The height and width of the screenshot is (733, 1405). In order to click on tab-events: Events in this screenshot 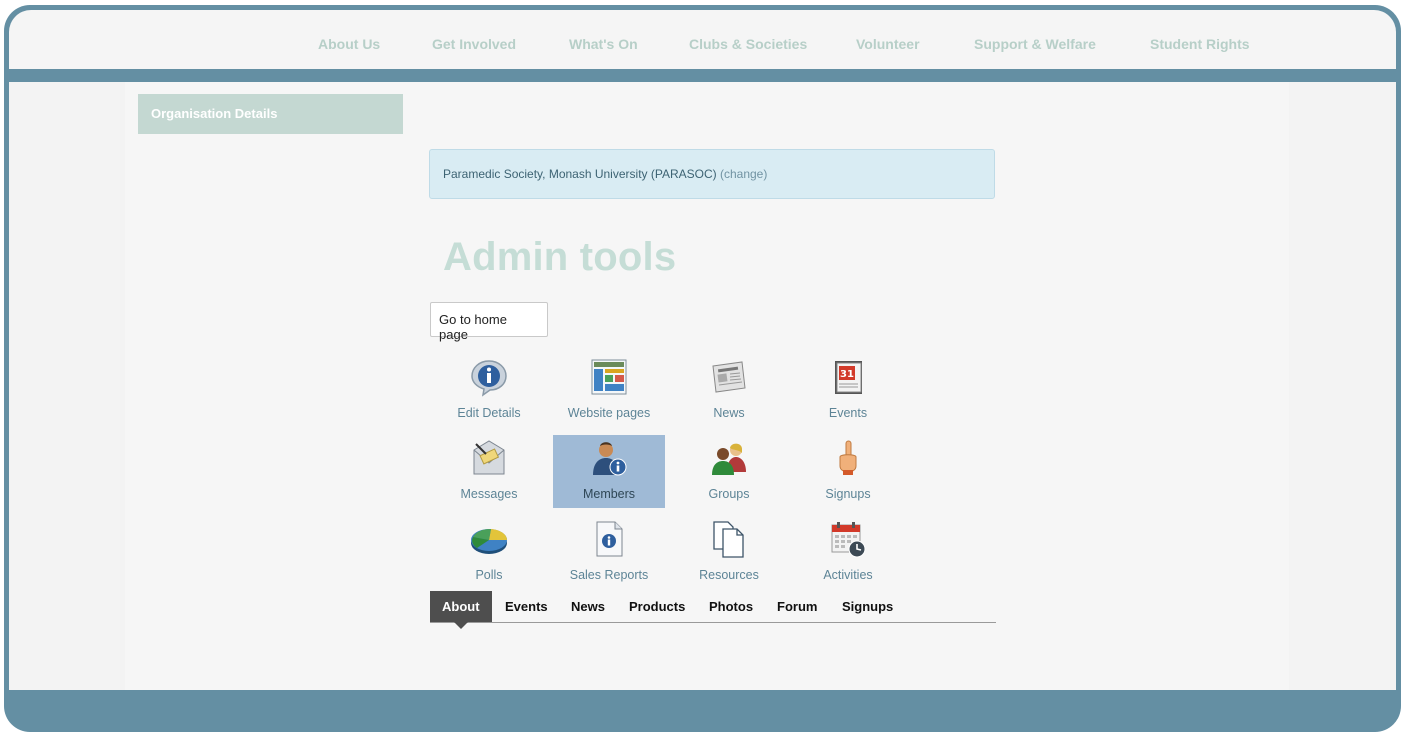, I will do `click(526, 606)`.